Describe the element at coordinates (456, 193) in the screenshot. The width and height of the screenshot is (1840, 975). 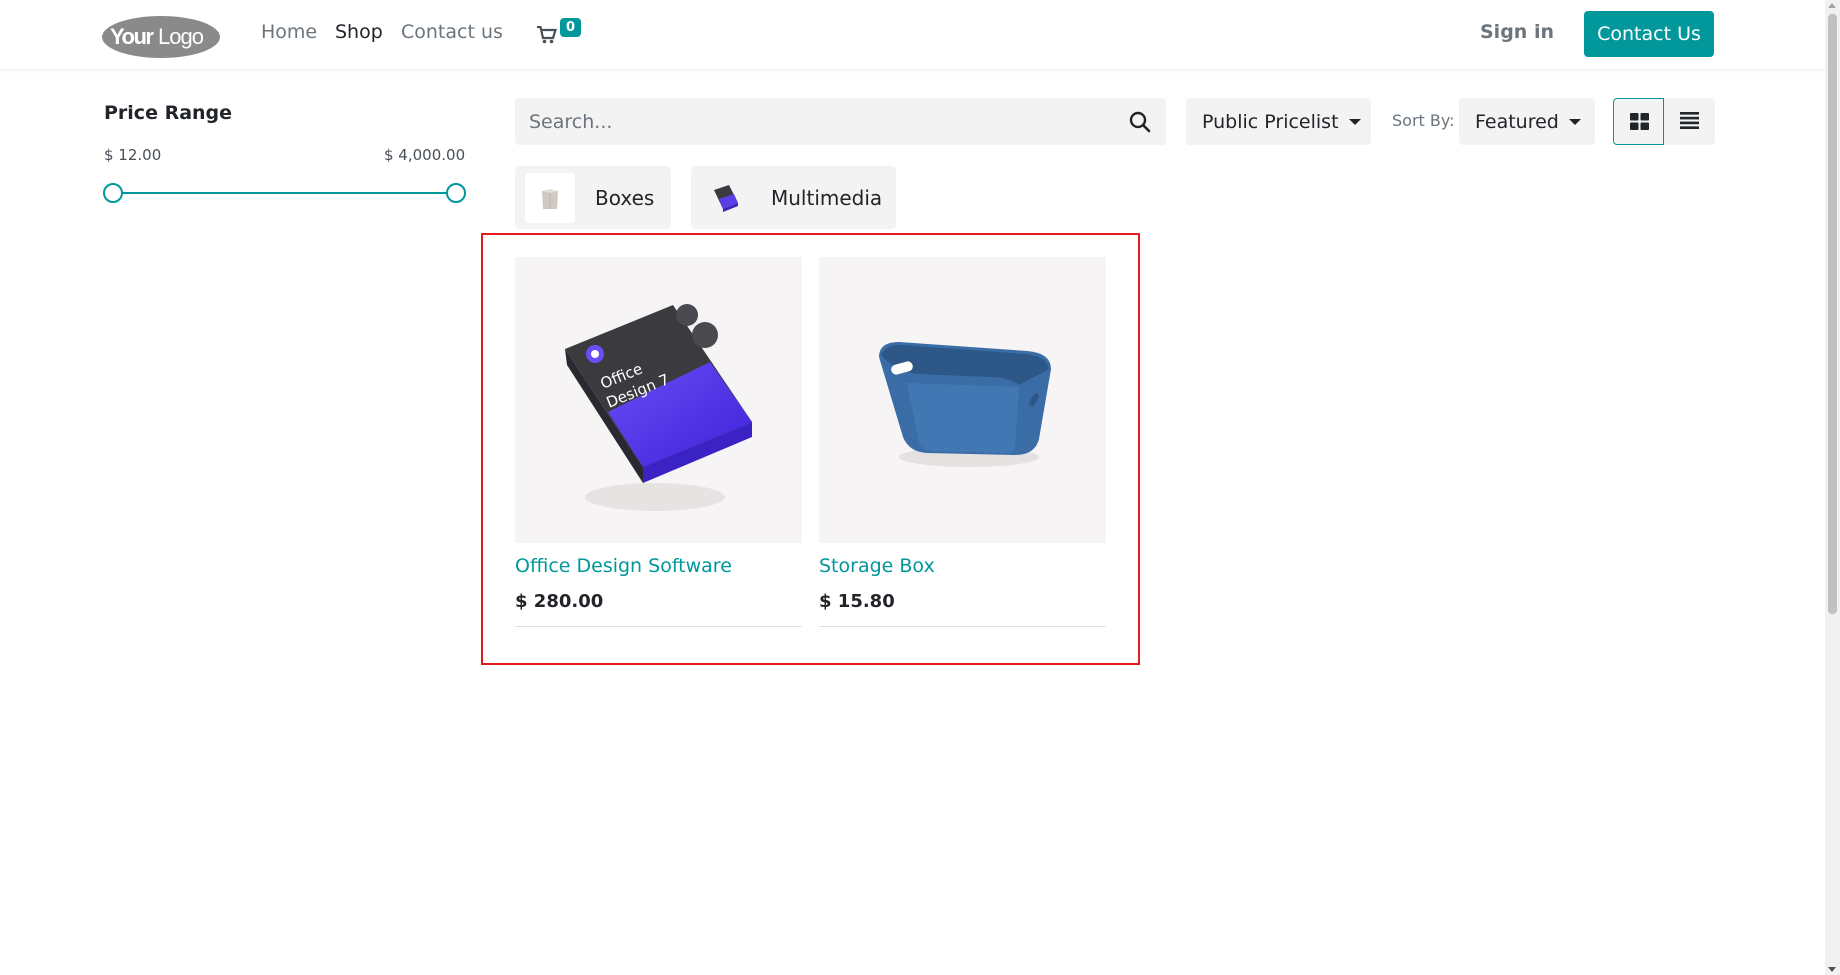
I see `price-slider-max-handle` at that location.